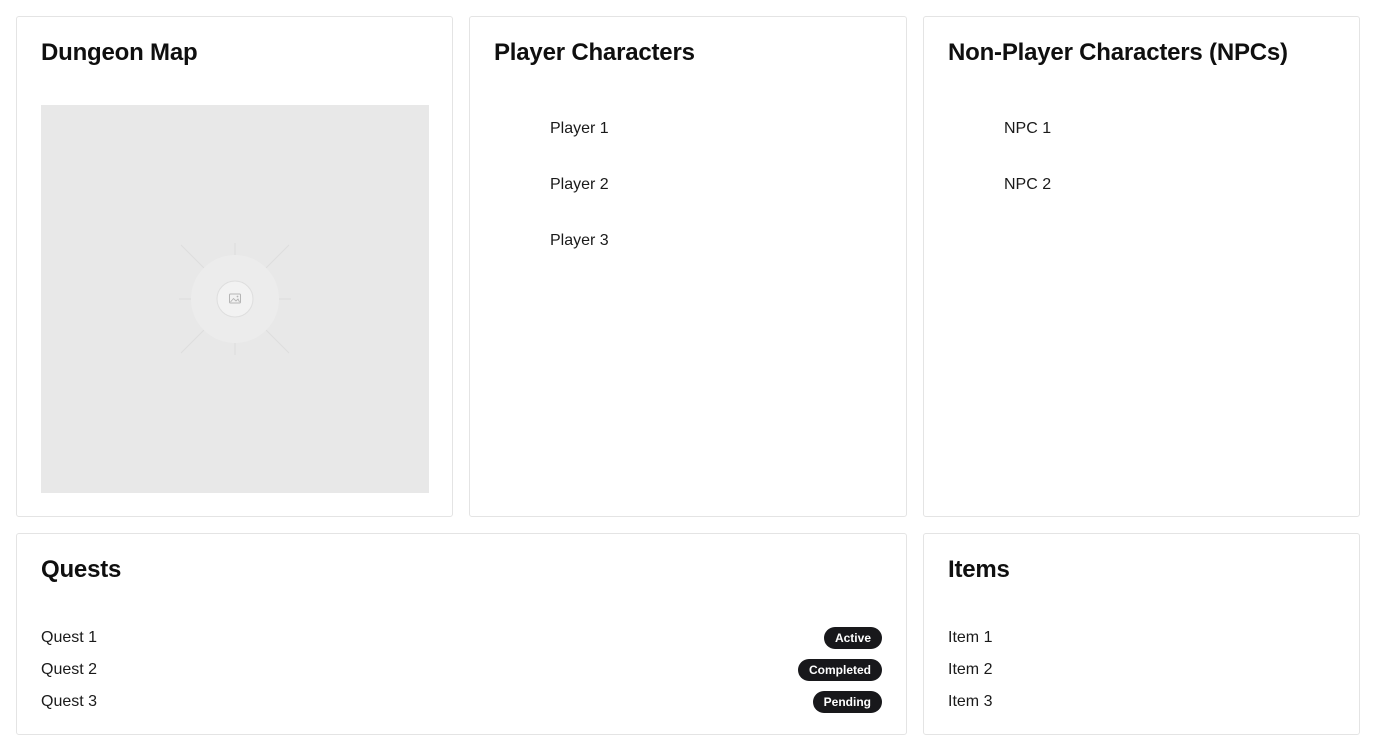 The width and height of the screenshot is (1376, 751). I want to click on player-item: Player 1, so click(579, 145).